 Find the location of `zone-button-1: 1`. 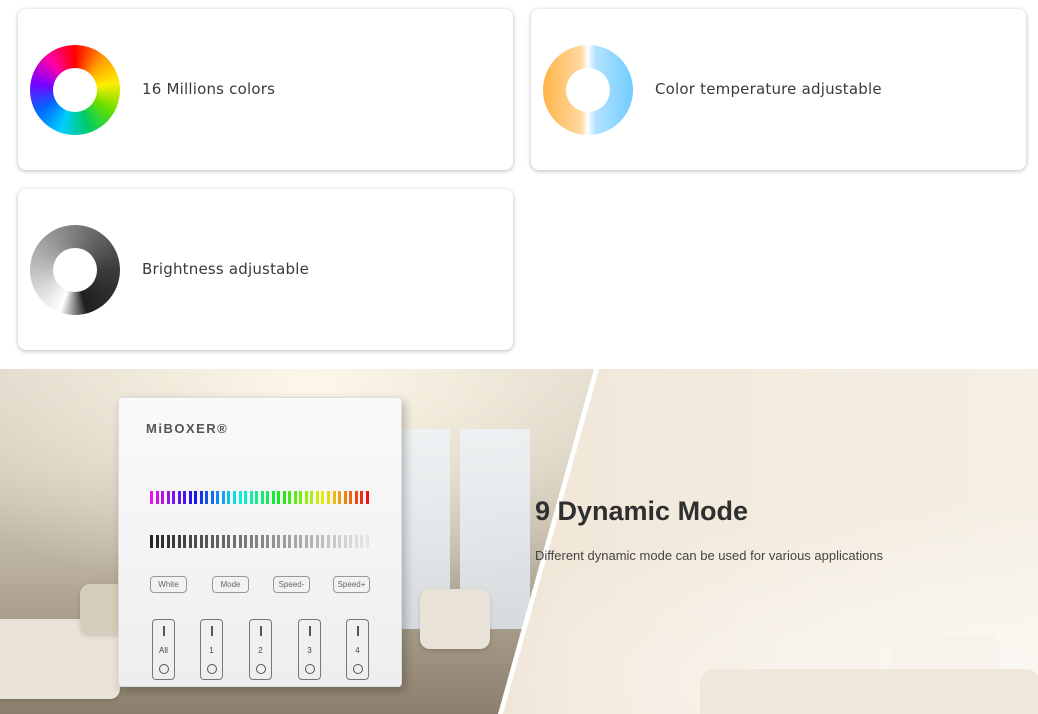

zone-button-1: 1 is located at coordinates (211, 649).